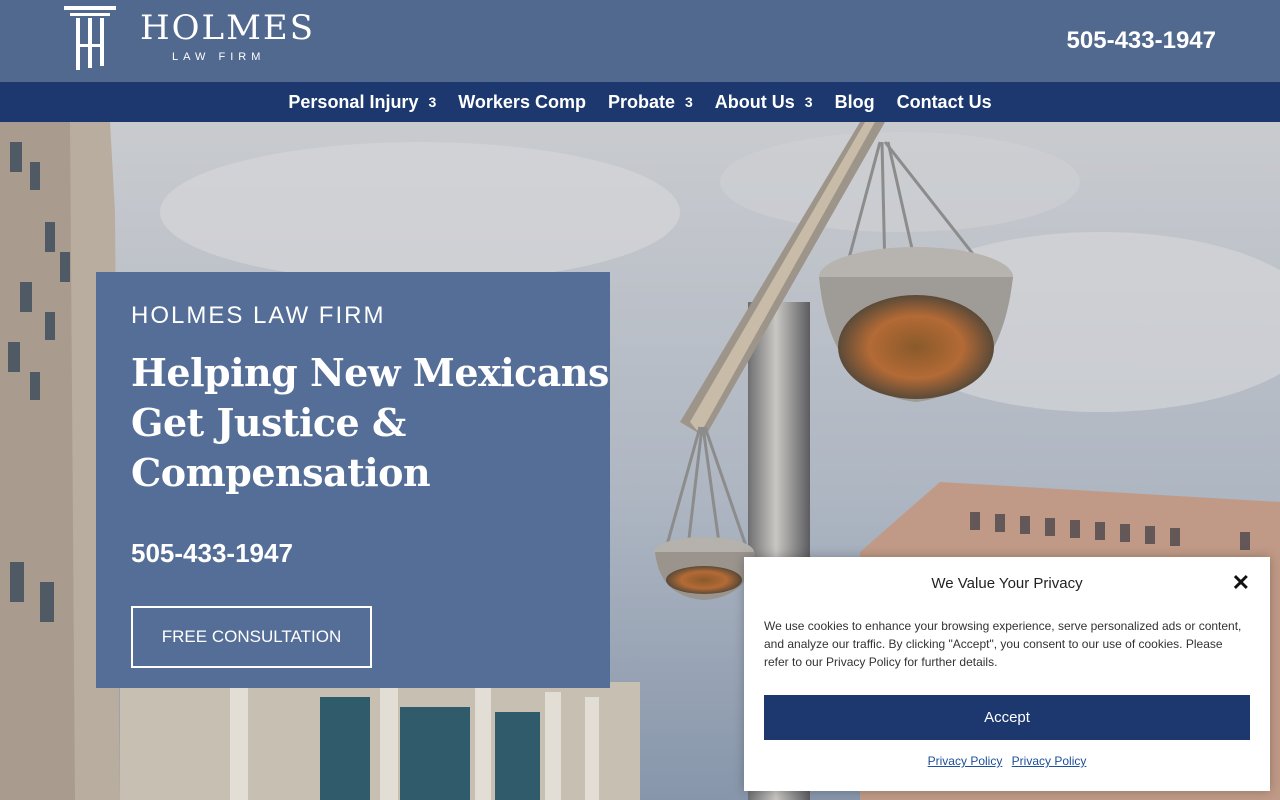  Describe the element at coordinates (251, 637) in the screenshot. I see `free-consultation-button: FREE CONSULTATION` at that location.